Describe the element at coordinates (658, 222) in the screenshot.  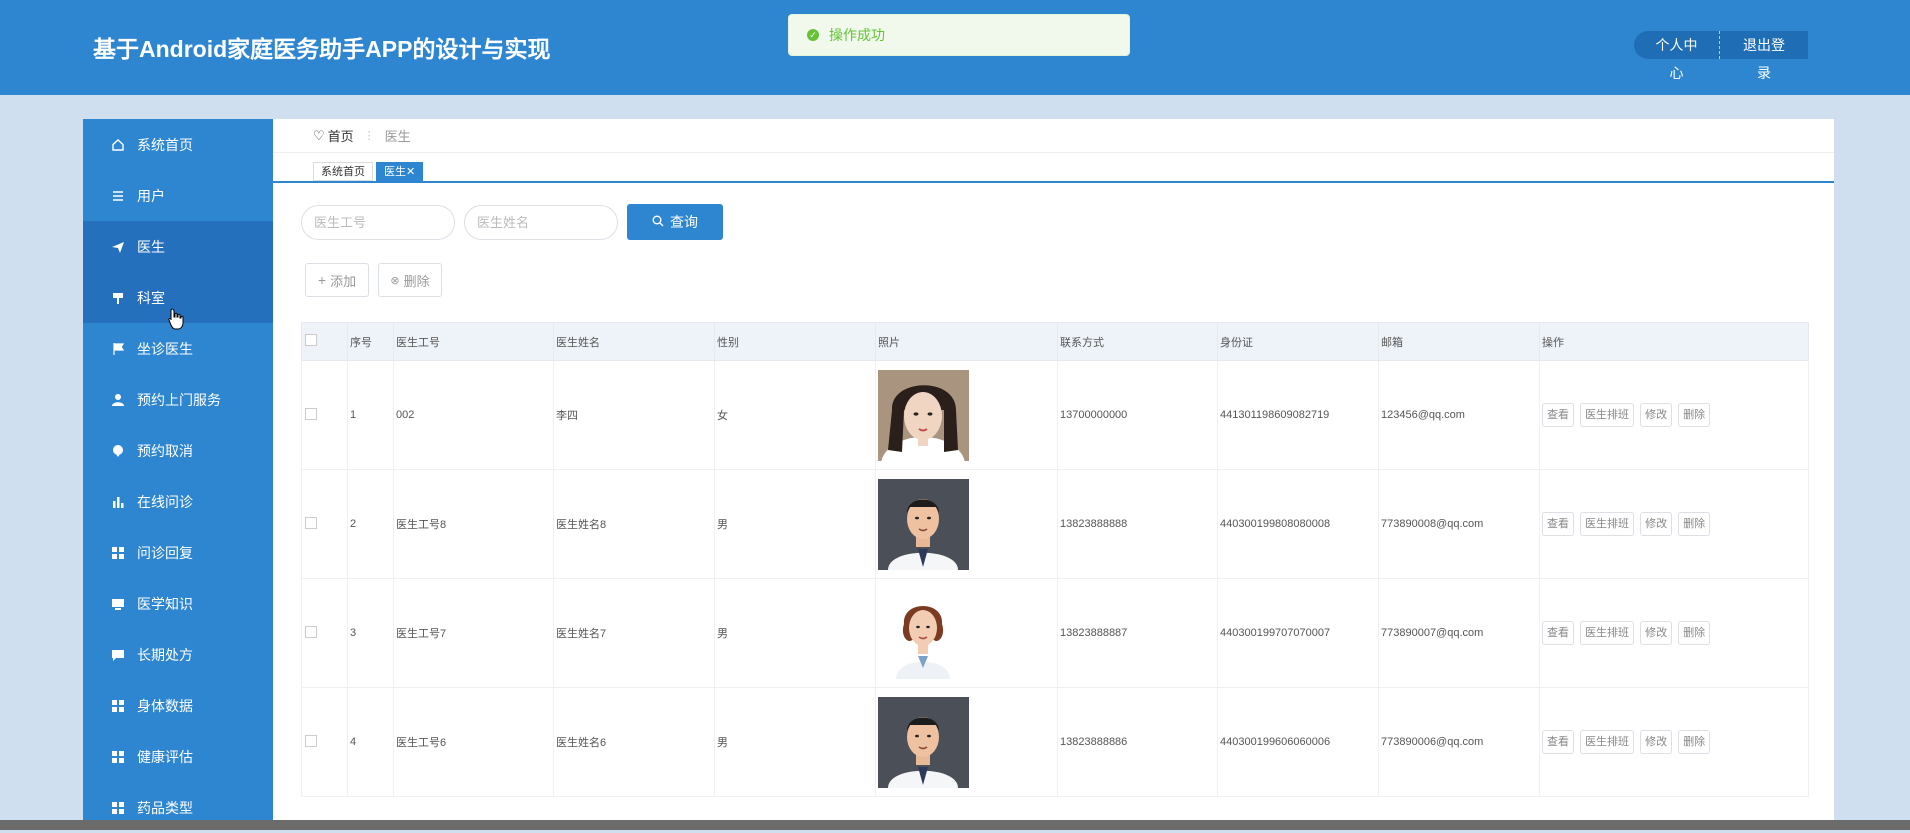
I see `search-icon` at that location.